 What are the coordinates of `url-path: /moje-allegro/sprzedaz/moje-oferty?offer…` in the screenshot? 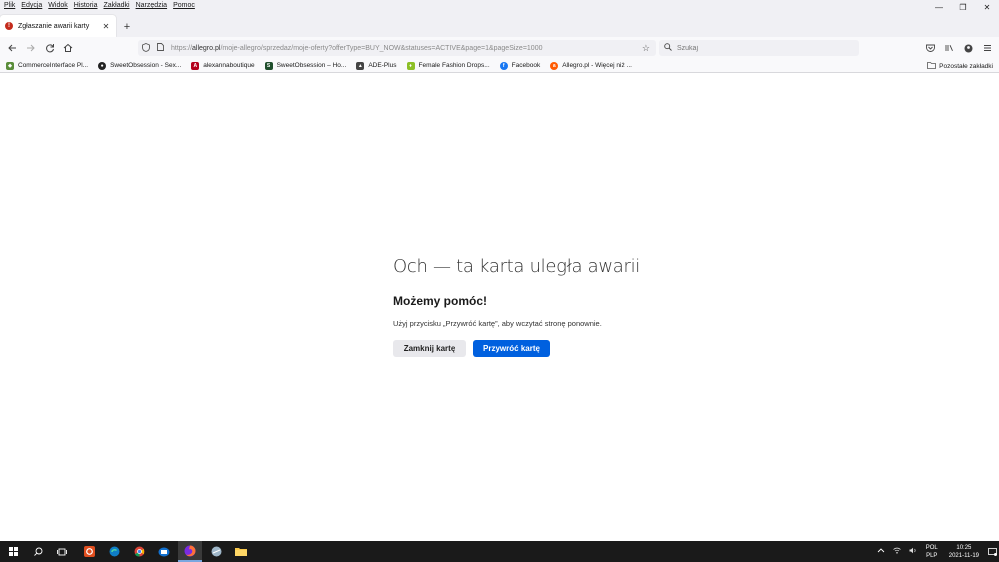 It's located at (381, 48).